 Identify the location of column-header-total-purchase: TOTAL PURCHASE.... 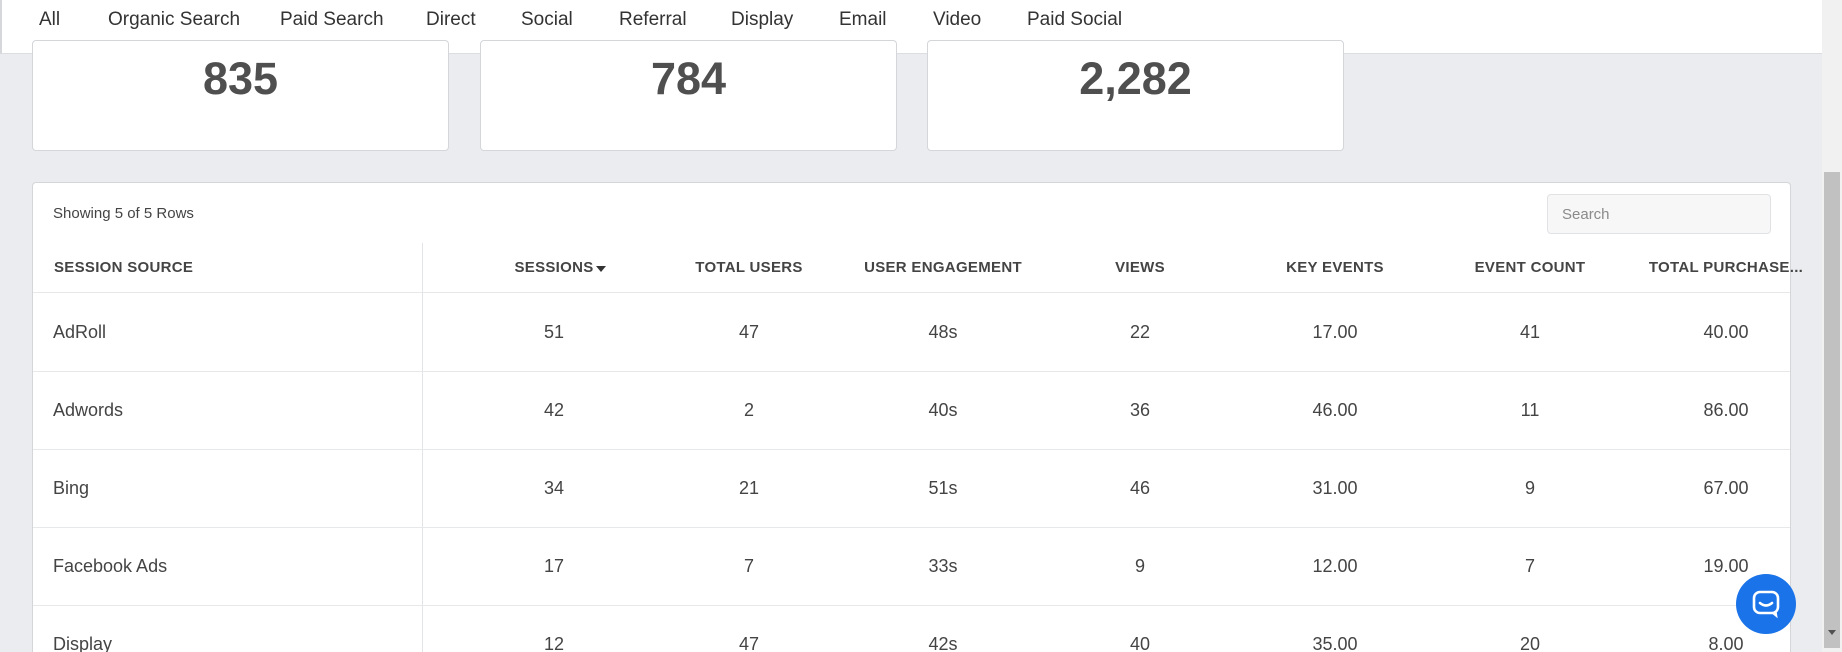
(1720, 268).